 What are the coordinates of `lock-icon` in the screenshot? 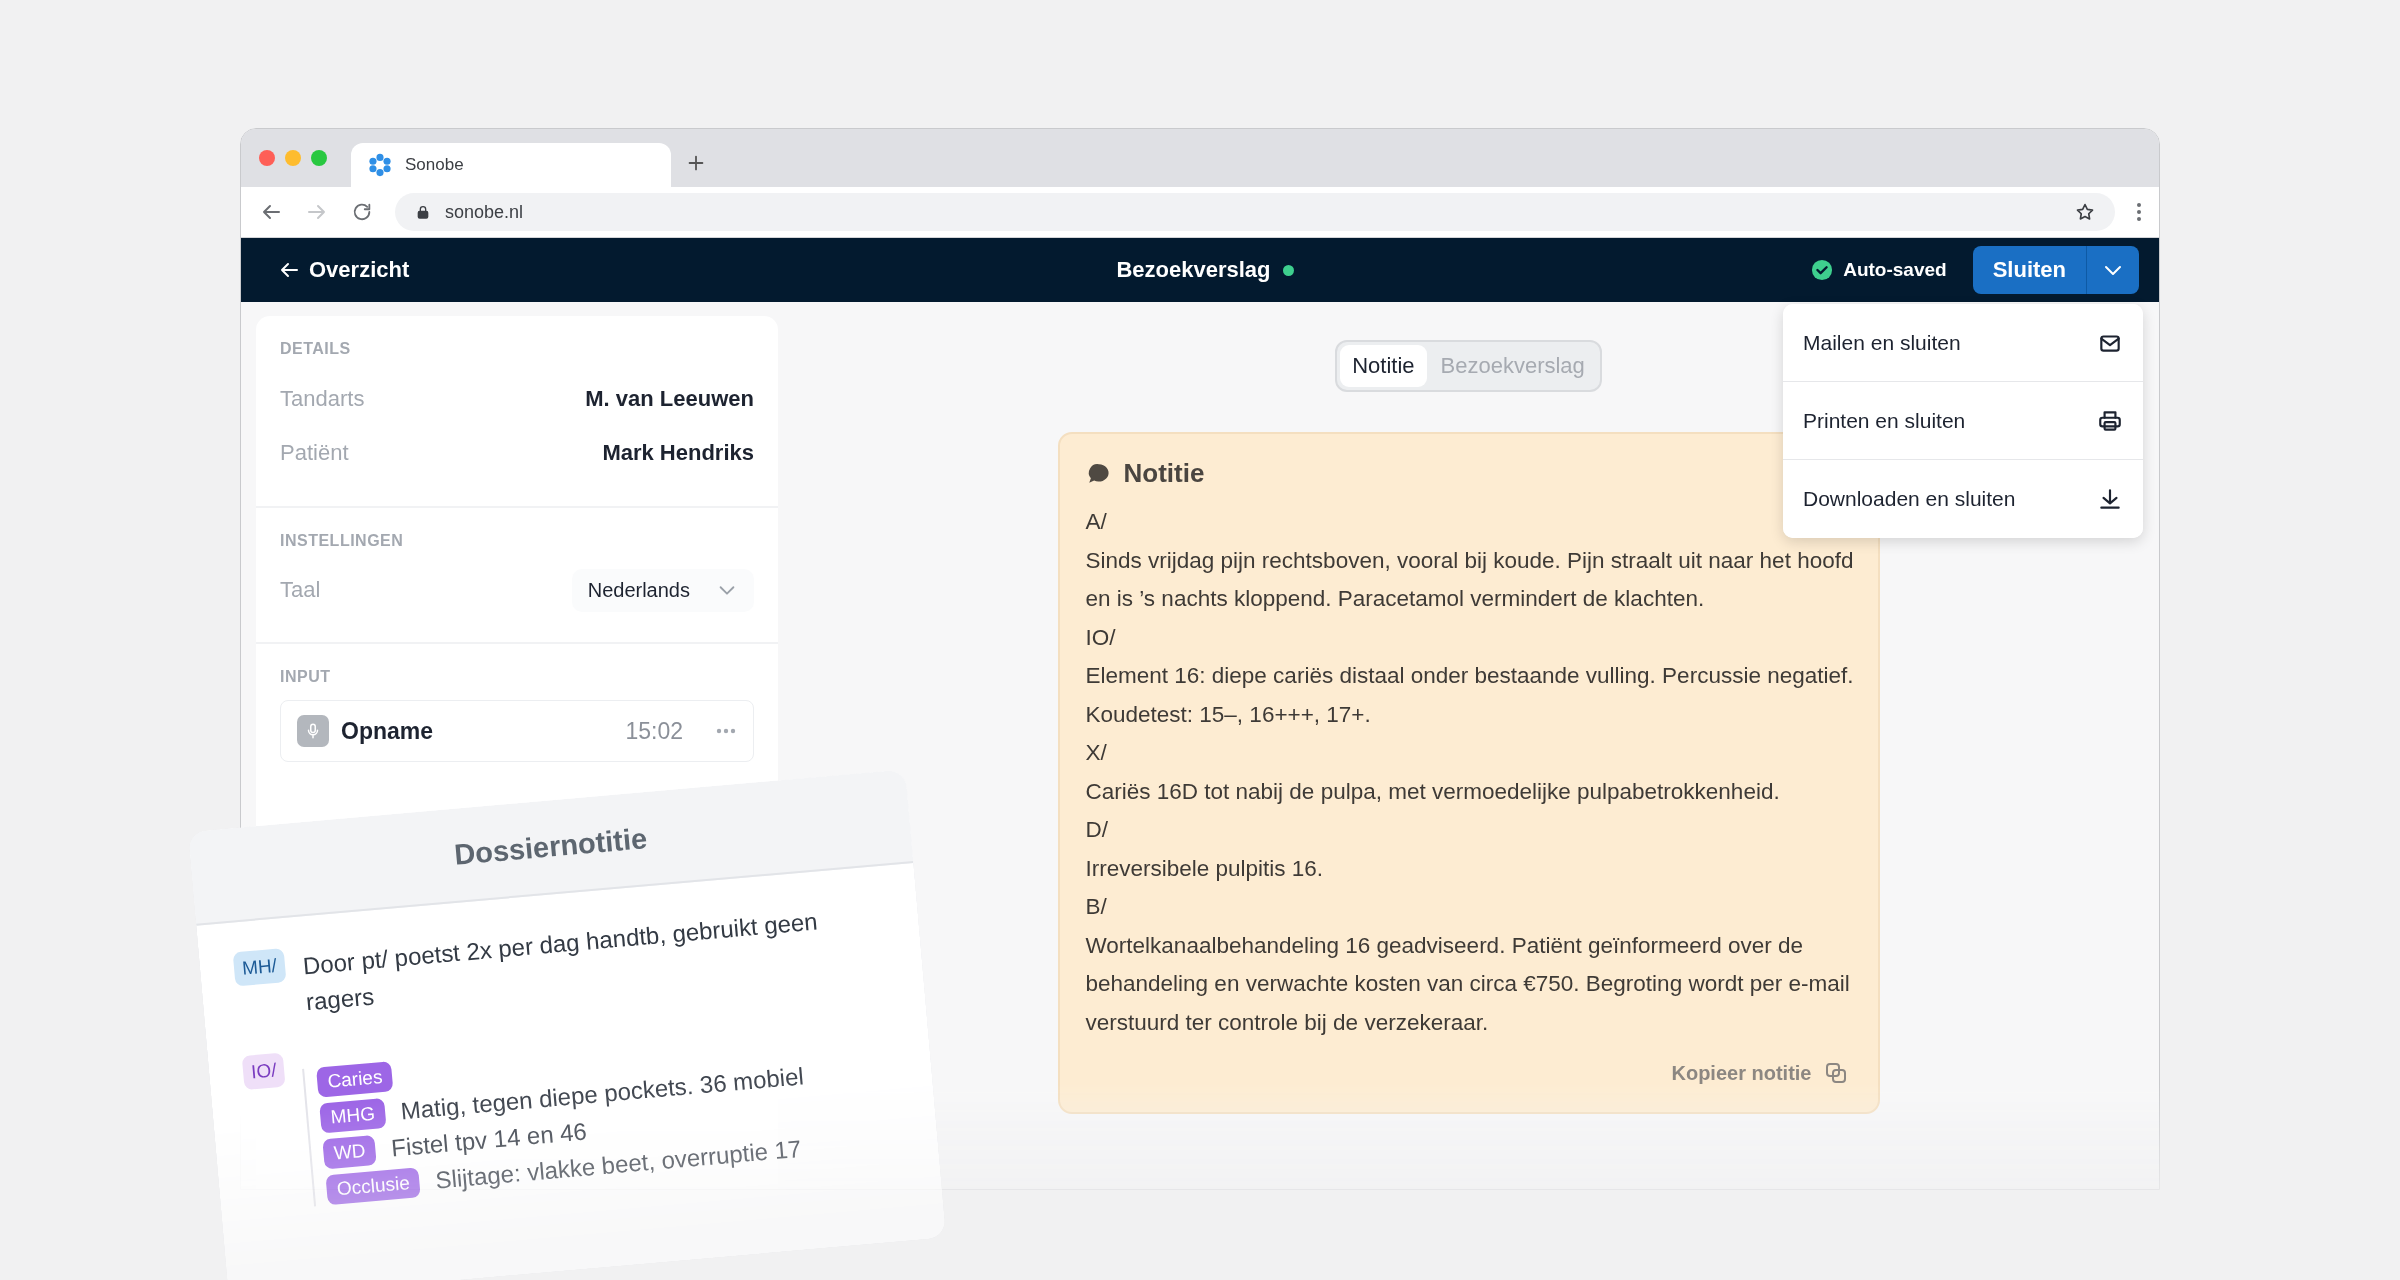 It's located at (423, 212).